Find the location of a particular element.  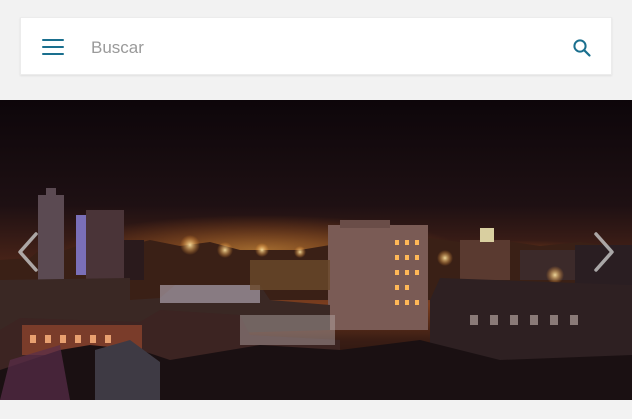

carousel-next-button is located at coordinates (603, 252).